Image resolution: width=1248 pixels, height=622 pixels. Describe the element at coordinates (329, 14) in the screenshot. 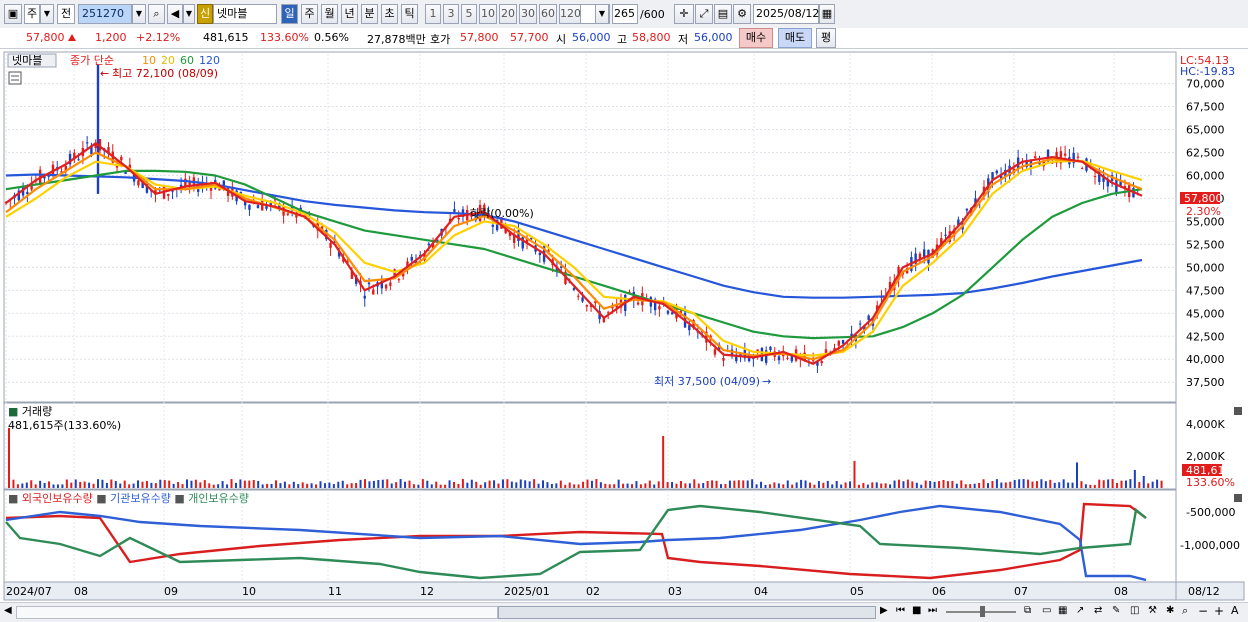

I see `period-tab-2: 월` at that location.